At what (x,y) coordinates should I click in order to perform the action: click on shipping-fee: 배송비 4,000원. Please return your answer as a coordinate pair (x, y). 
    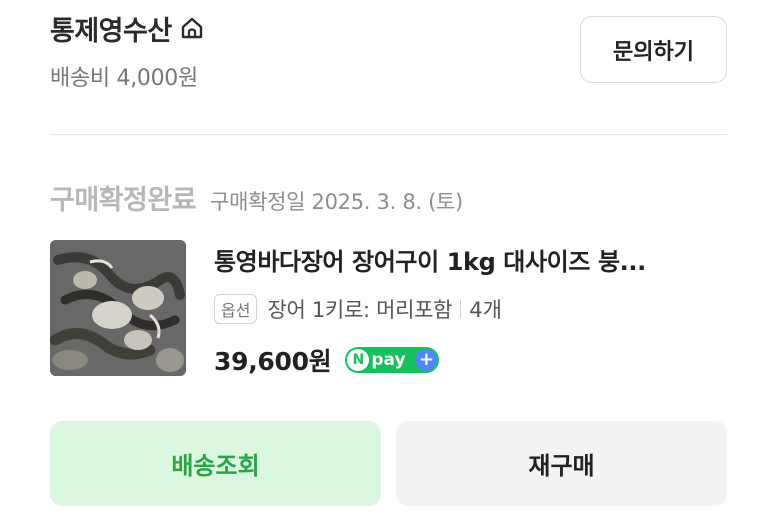
    Looking at the image, I should click on (124, 78).